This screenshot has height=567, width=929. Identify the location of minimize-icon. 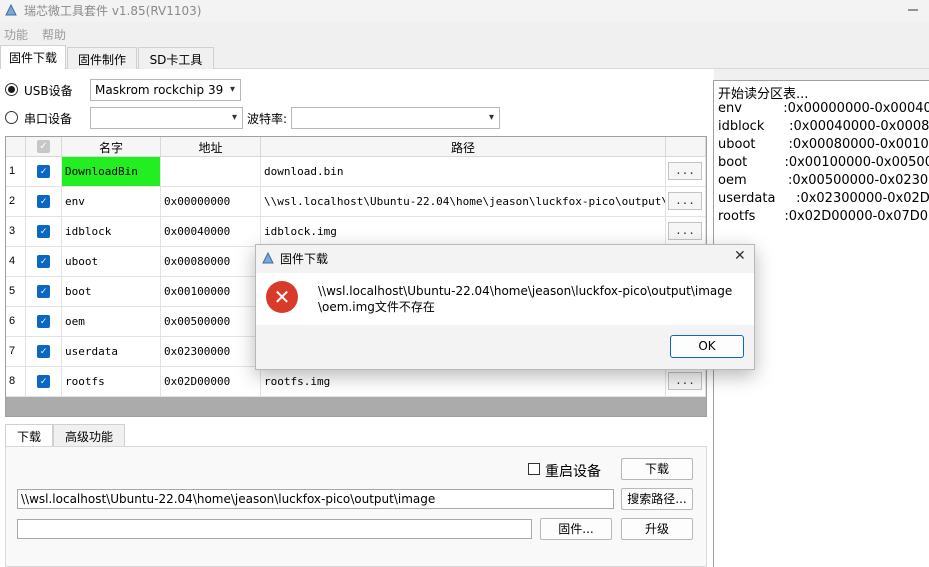
(913, 10).